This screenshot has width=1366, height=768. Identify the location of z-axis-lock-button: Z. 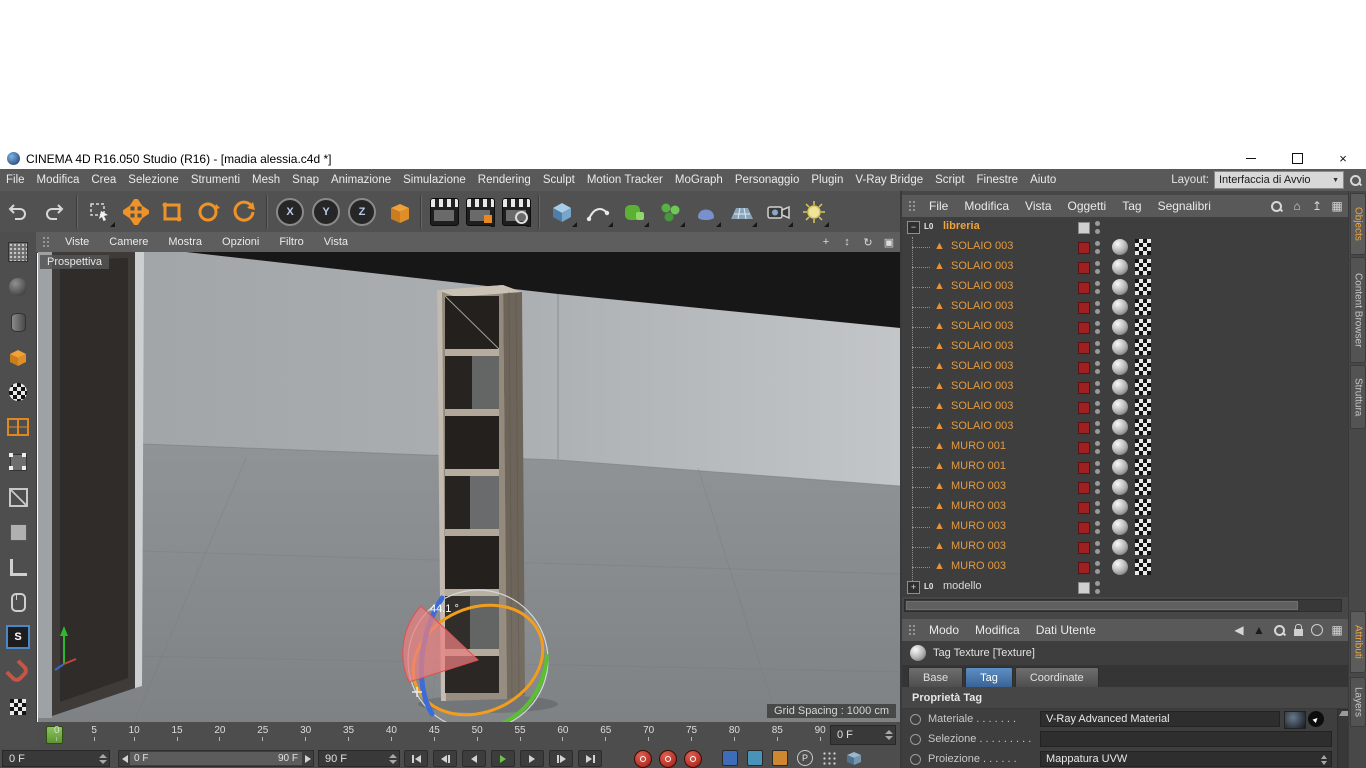
(362, 212).